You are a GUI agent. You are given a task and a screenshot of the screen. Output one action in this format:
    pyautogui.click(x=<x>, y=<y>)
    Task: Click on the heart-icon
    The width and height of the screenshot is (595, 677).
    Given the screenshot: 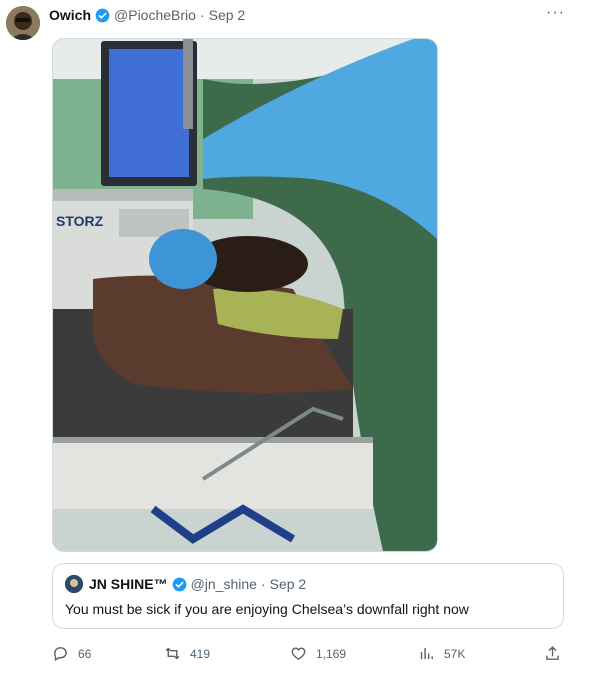 What is the action you would take?
    pyautogui.click(x=298, y=654)
    